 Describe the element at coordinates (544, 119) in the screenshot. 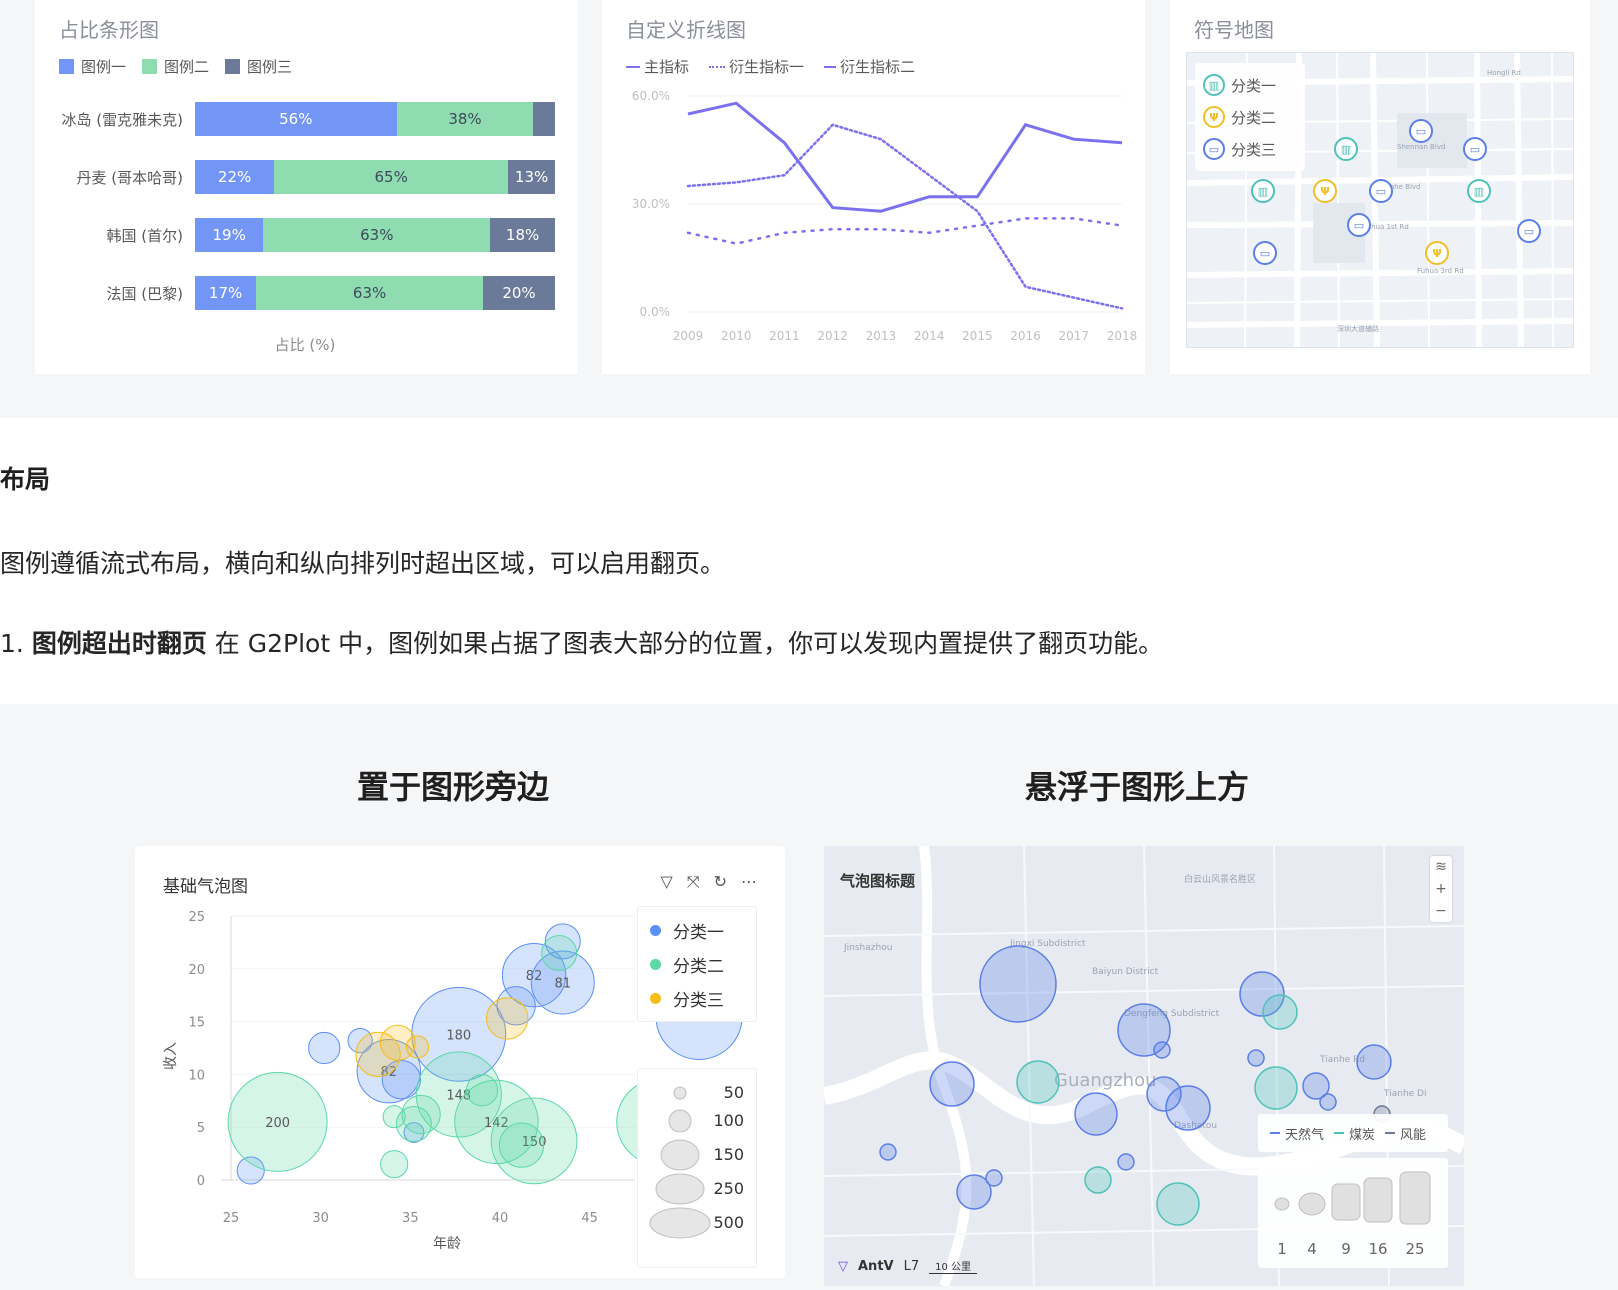

I see `bar-segment` at that location.